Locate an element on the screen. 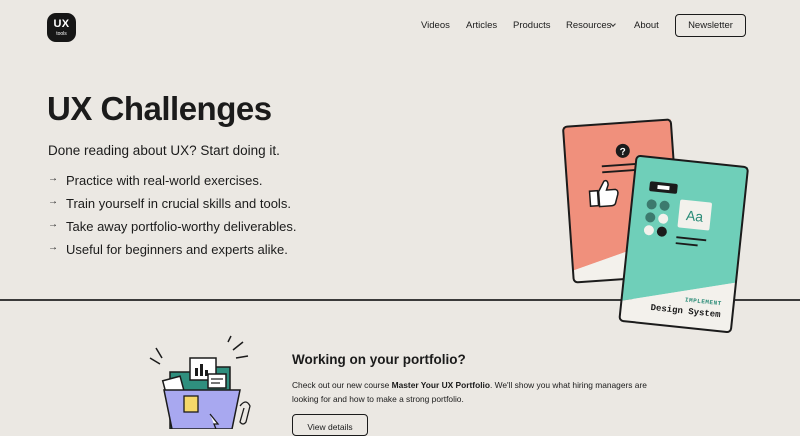  course-name: Master Your UX Portfolio is located at coordinates (441, 385).